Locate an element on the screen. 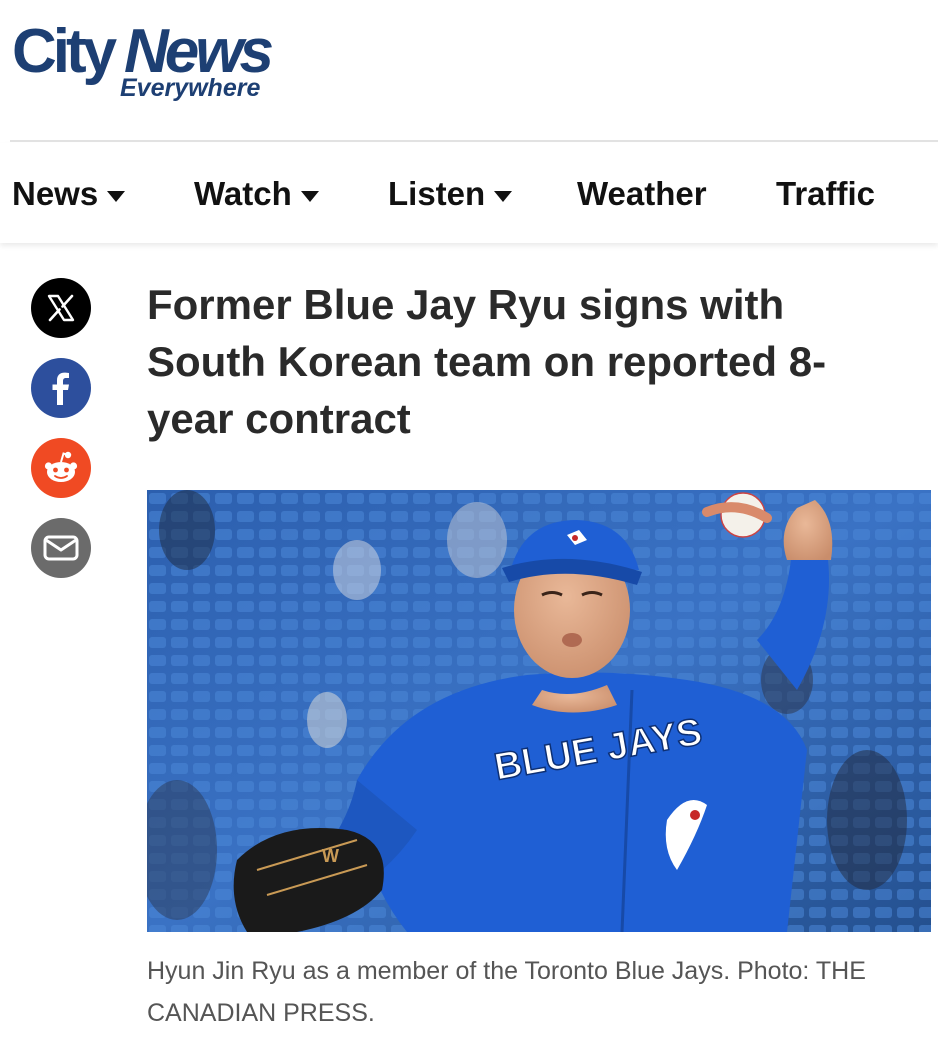  share-reddit-button is located at coordinates (61, 468).